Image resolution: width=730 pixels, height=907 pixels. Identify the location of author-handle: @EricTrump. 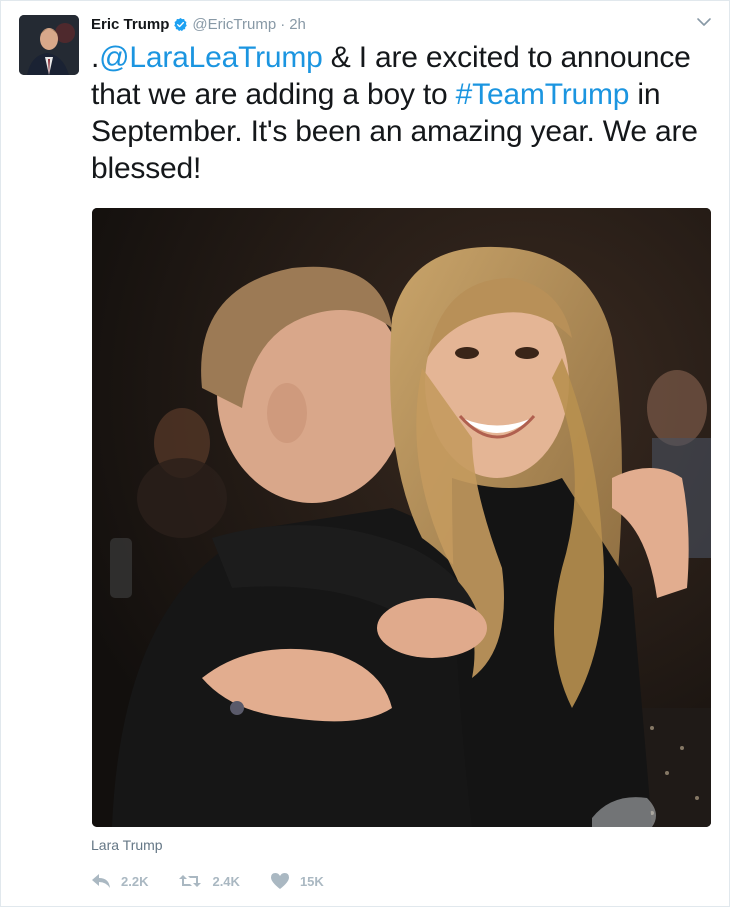
(234, 24).